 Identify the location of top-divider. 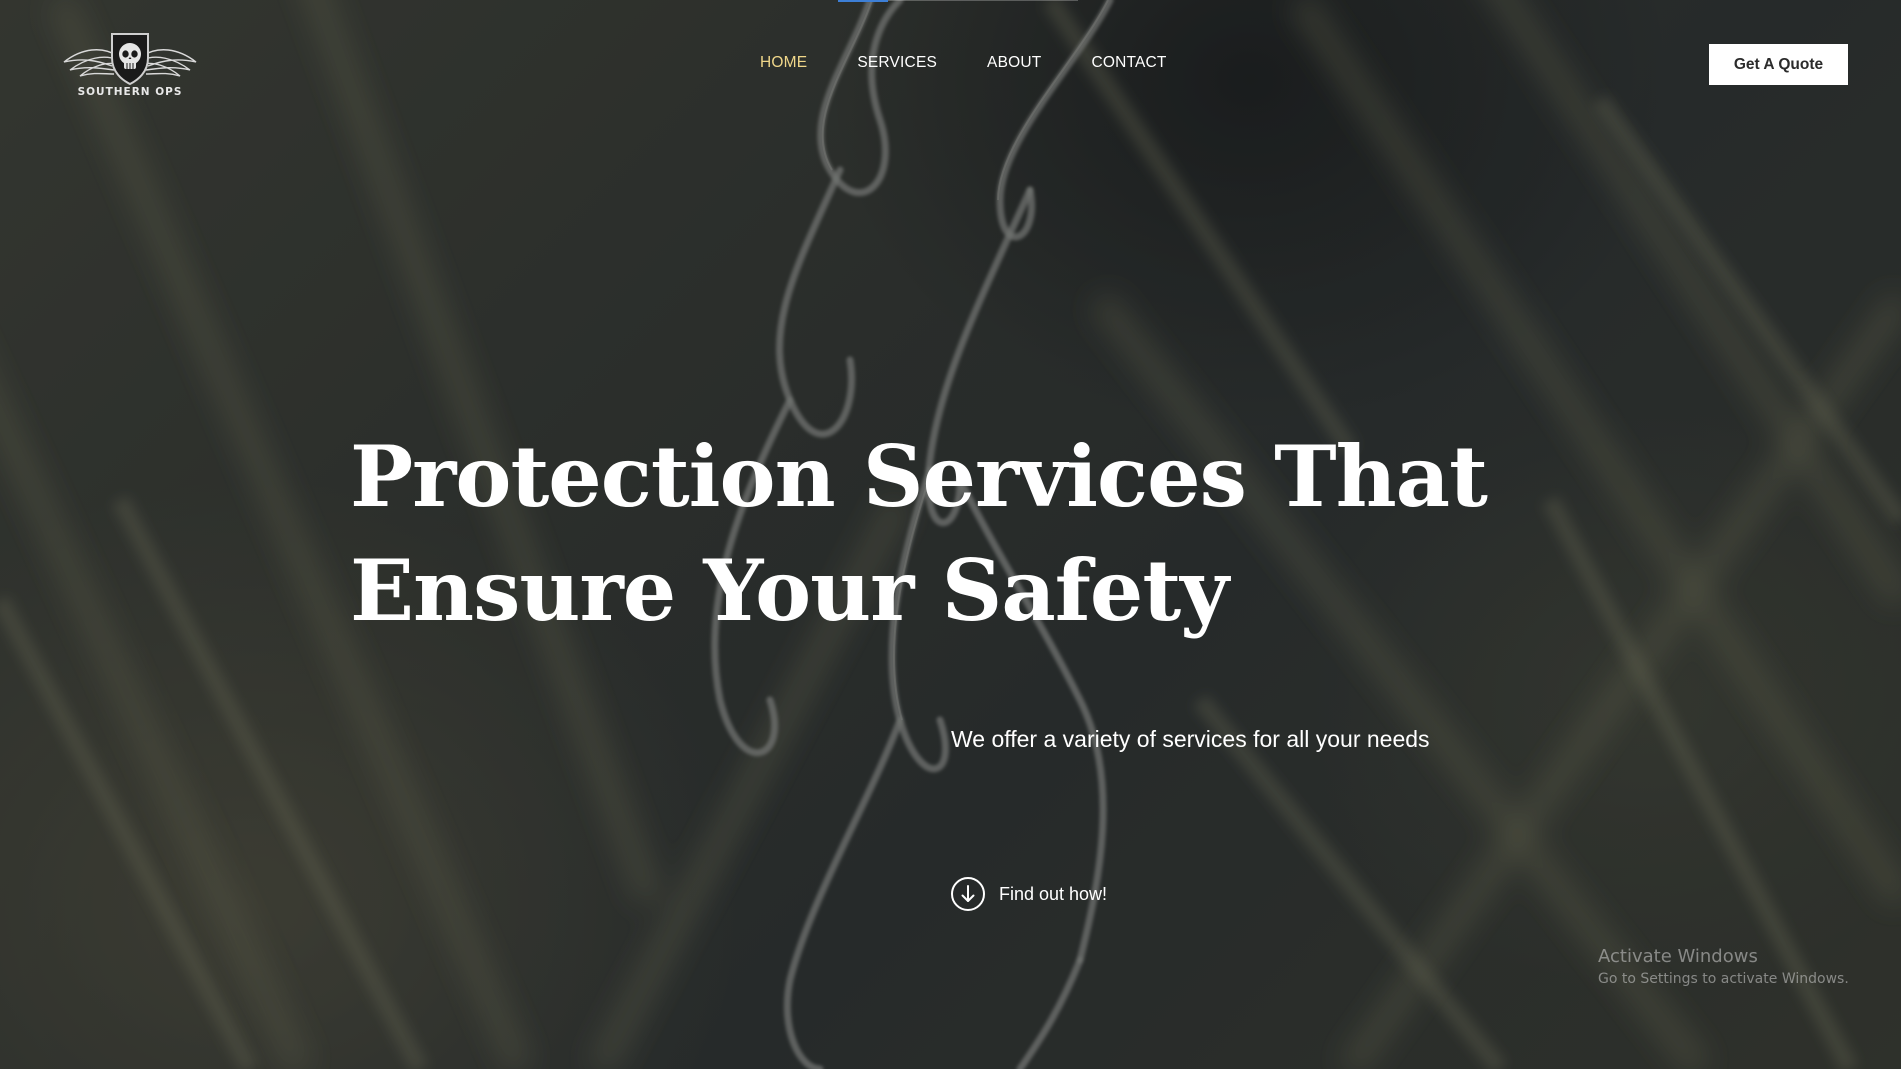
(983, 0).